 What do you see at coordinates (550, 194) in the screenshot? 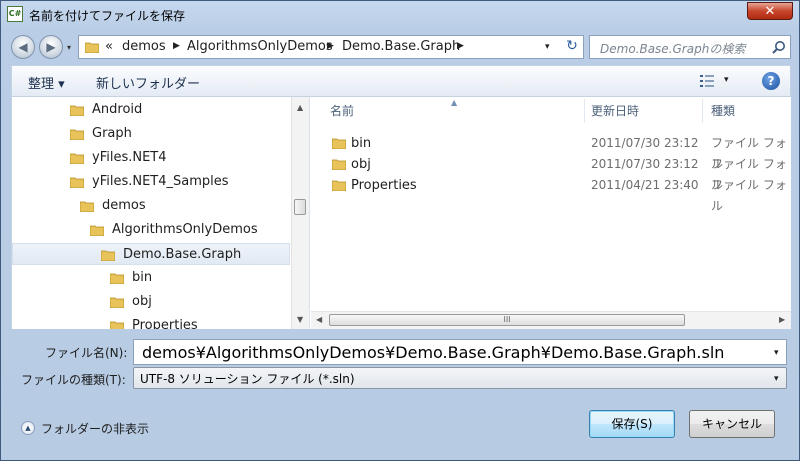
I see `file-row: Properties 2011/04/21 23:40 ファイル フォル` at bounding box center [550, 194].